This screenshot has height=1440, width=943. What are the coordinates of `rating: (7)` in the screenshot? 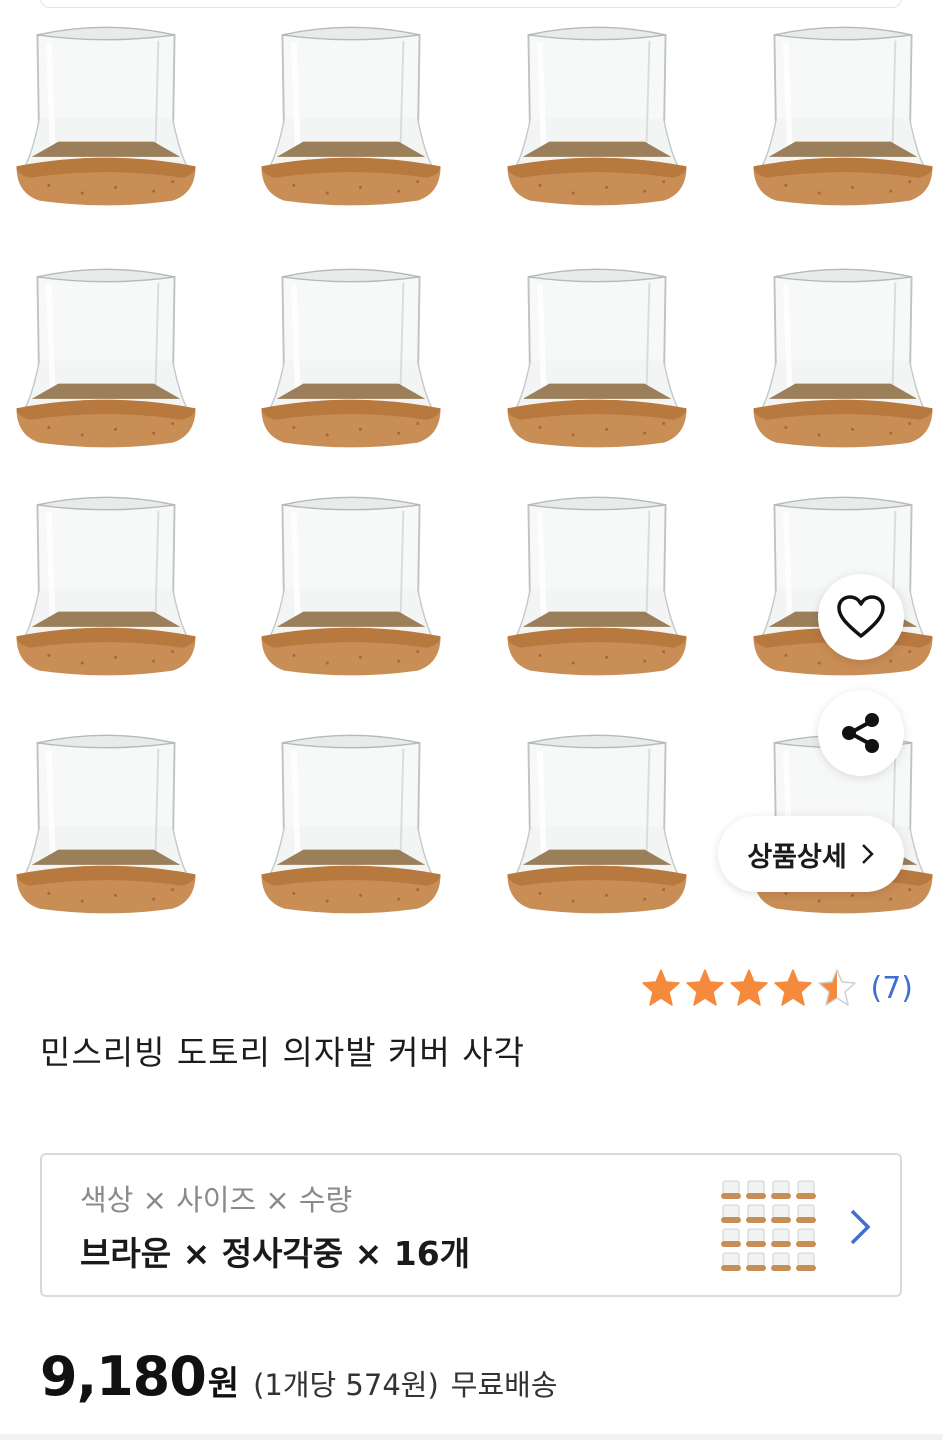 It's located at (777, 988).